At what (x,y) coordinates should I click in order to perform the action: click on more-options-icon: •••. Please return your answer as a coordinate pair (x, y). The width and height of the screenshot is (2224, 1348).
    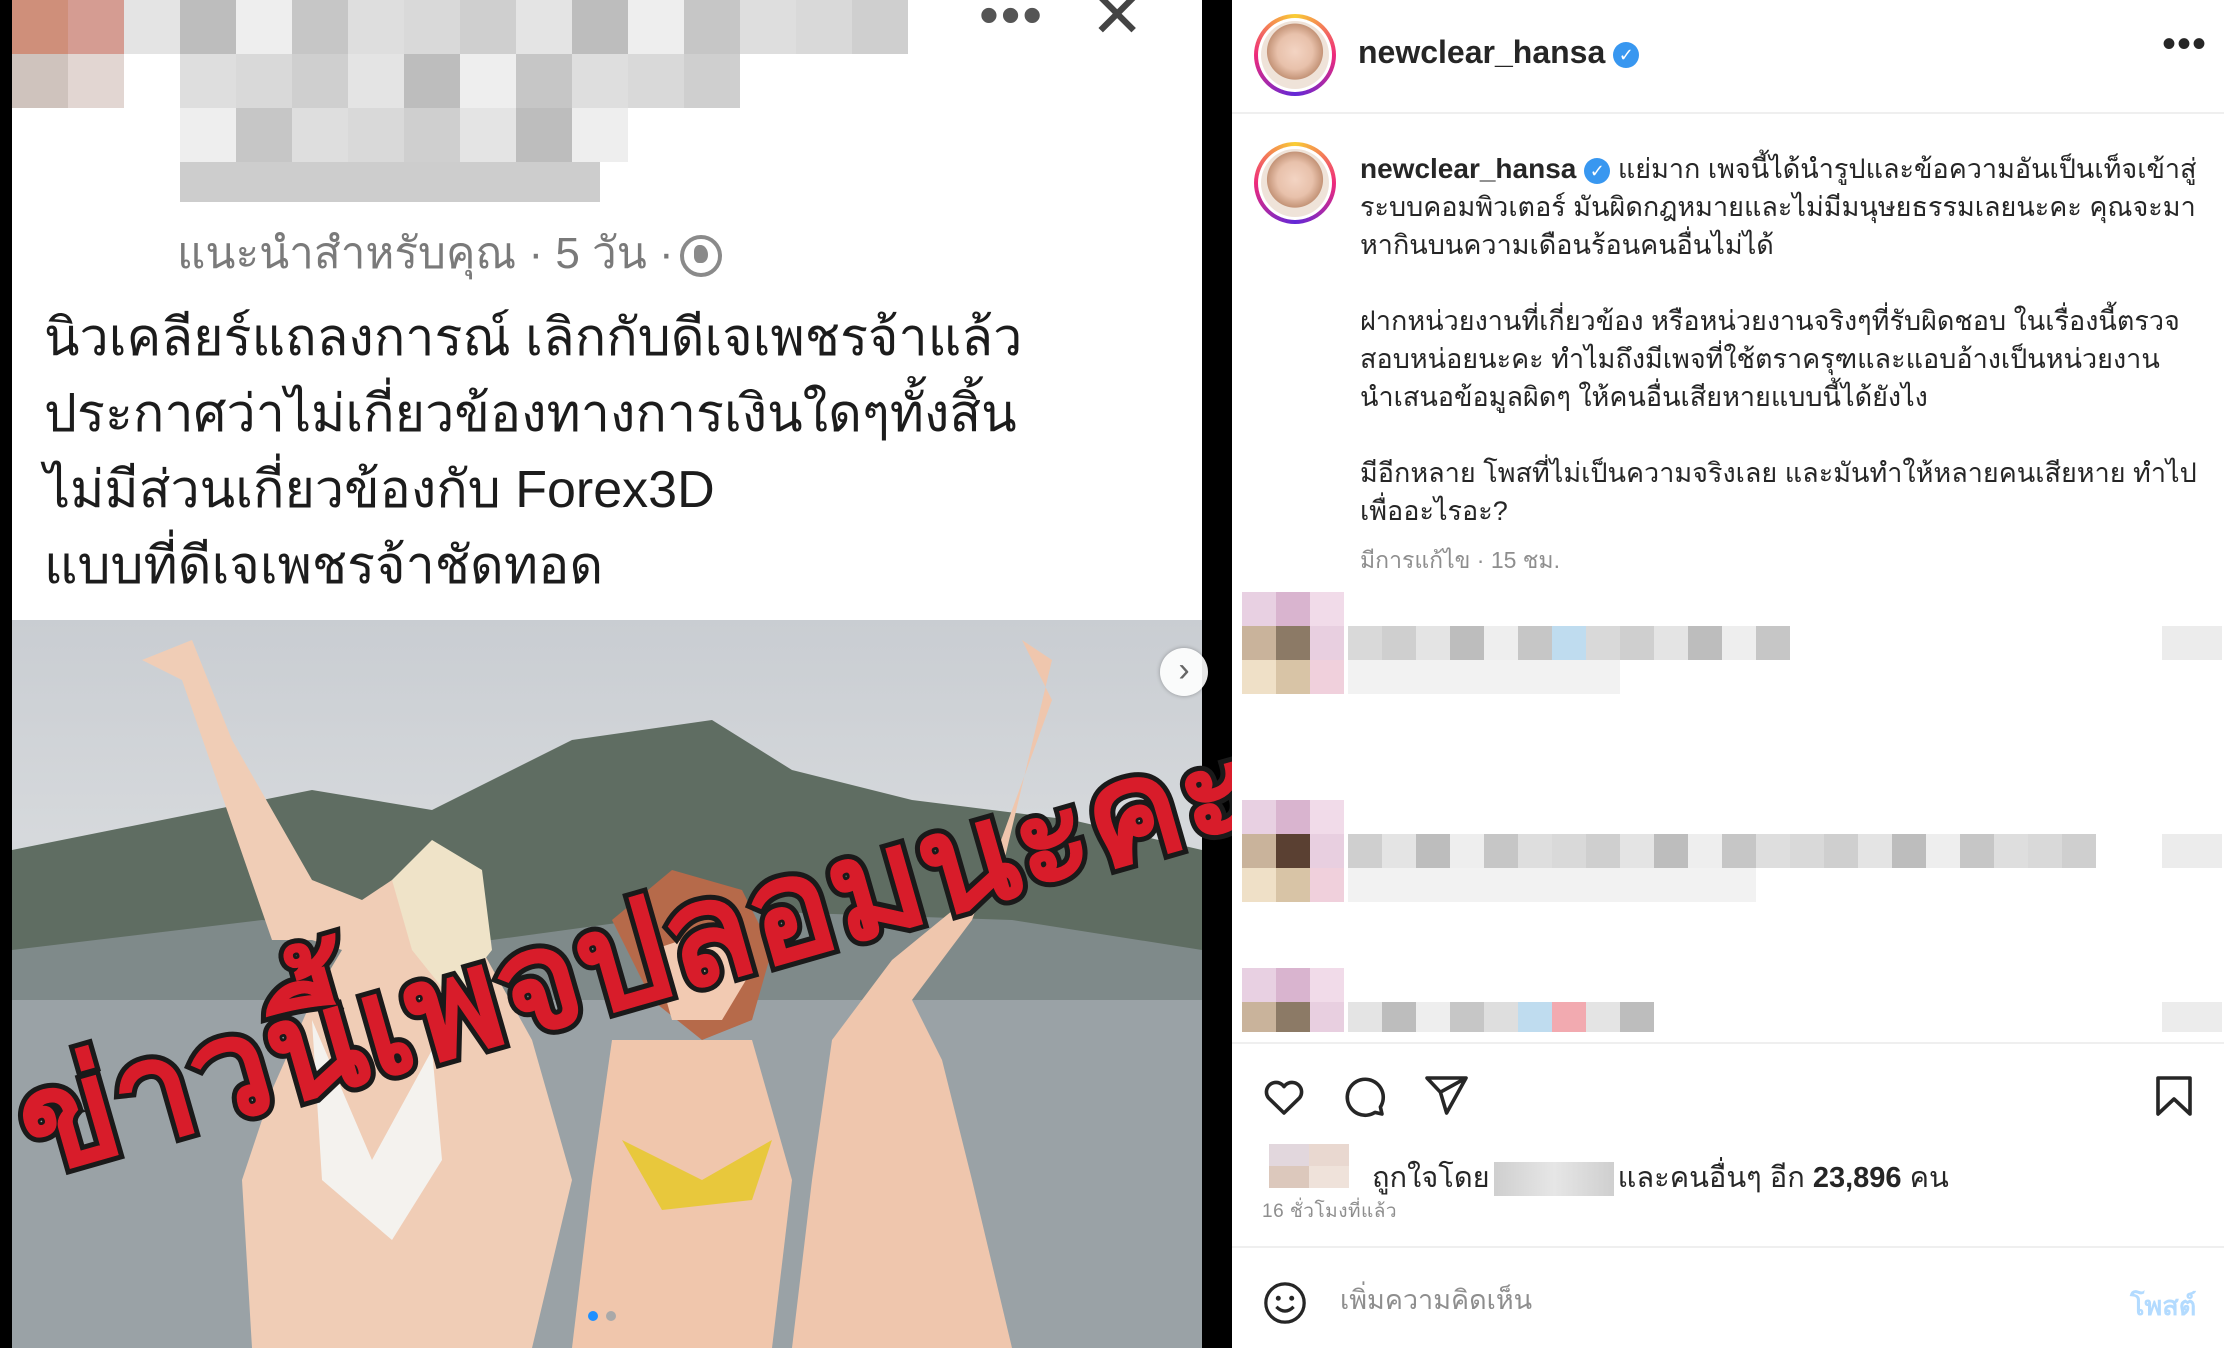
    Looking at the image, I should click on (2184, 44).